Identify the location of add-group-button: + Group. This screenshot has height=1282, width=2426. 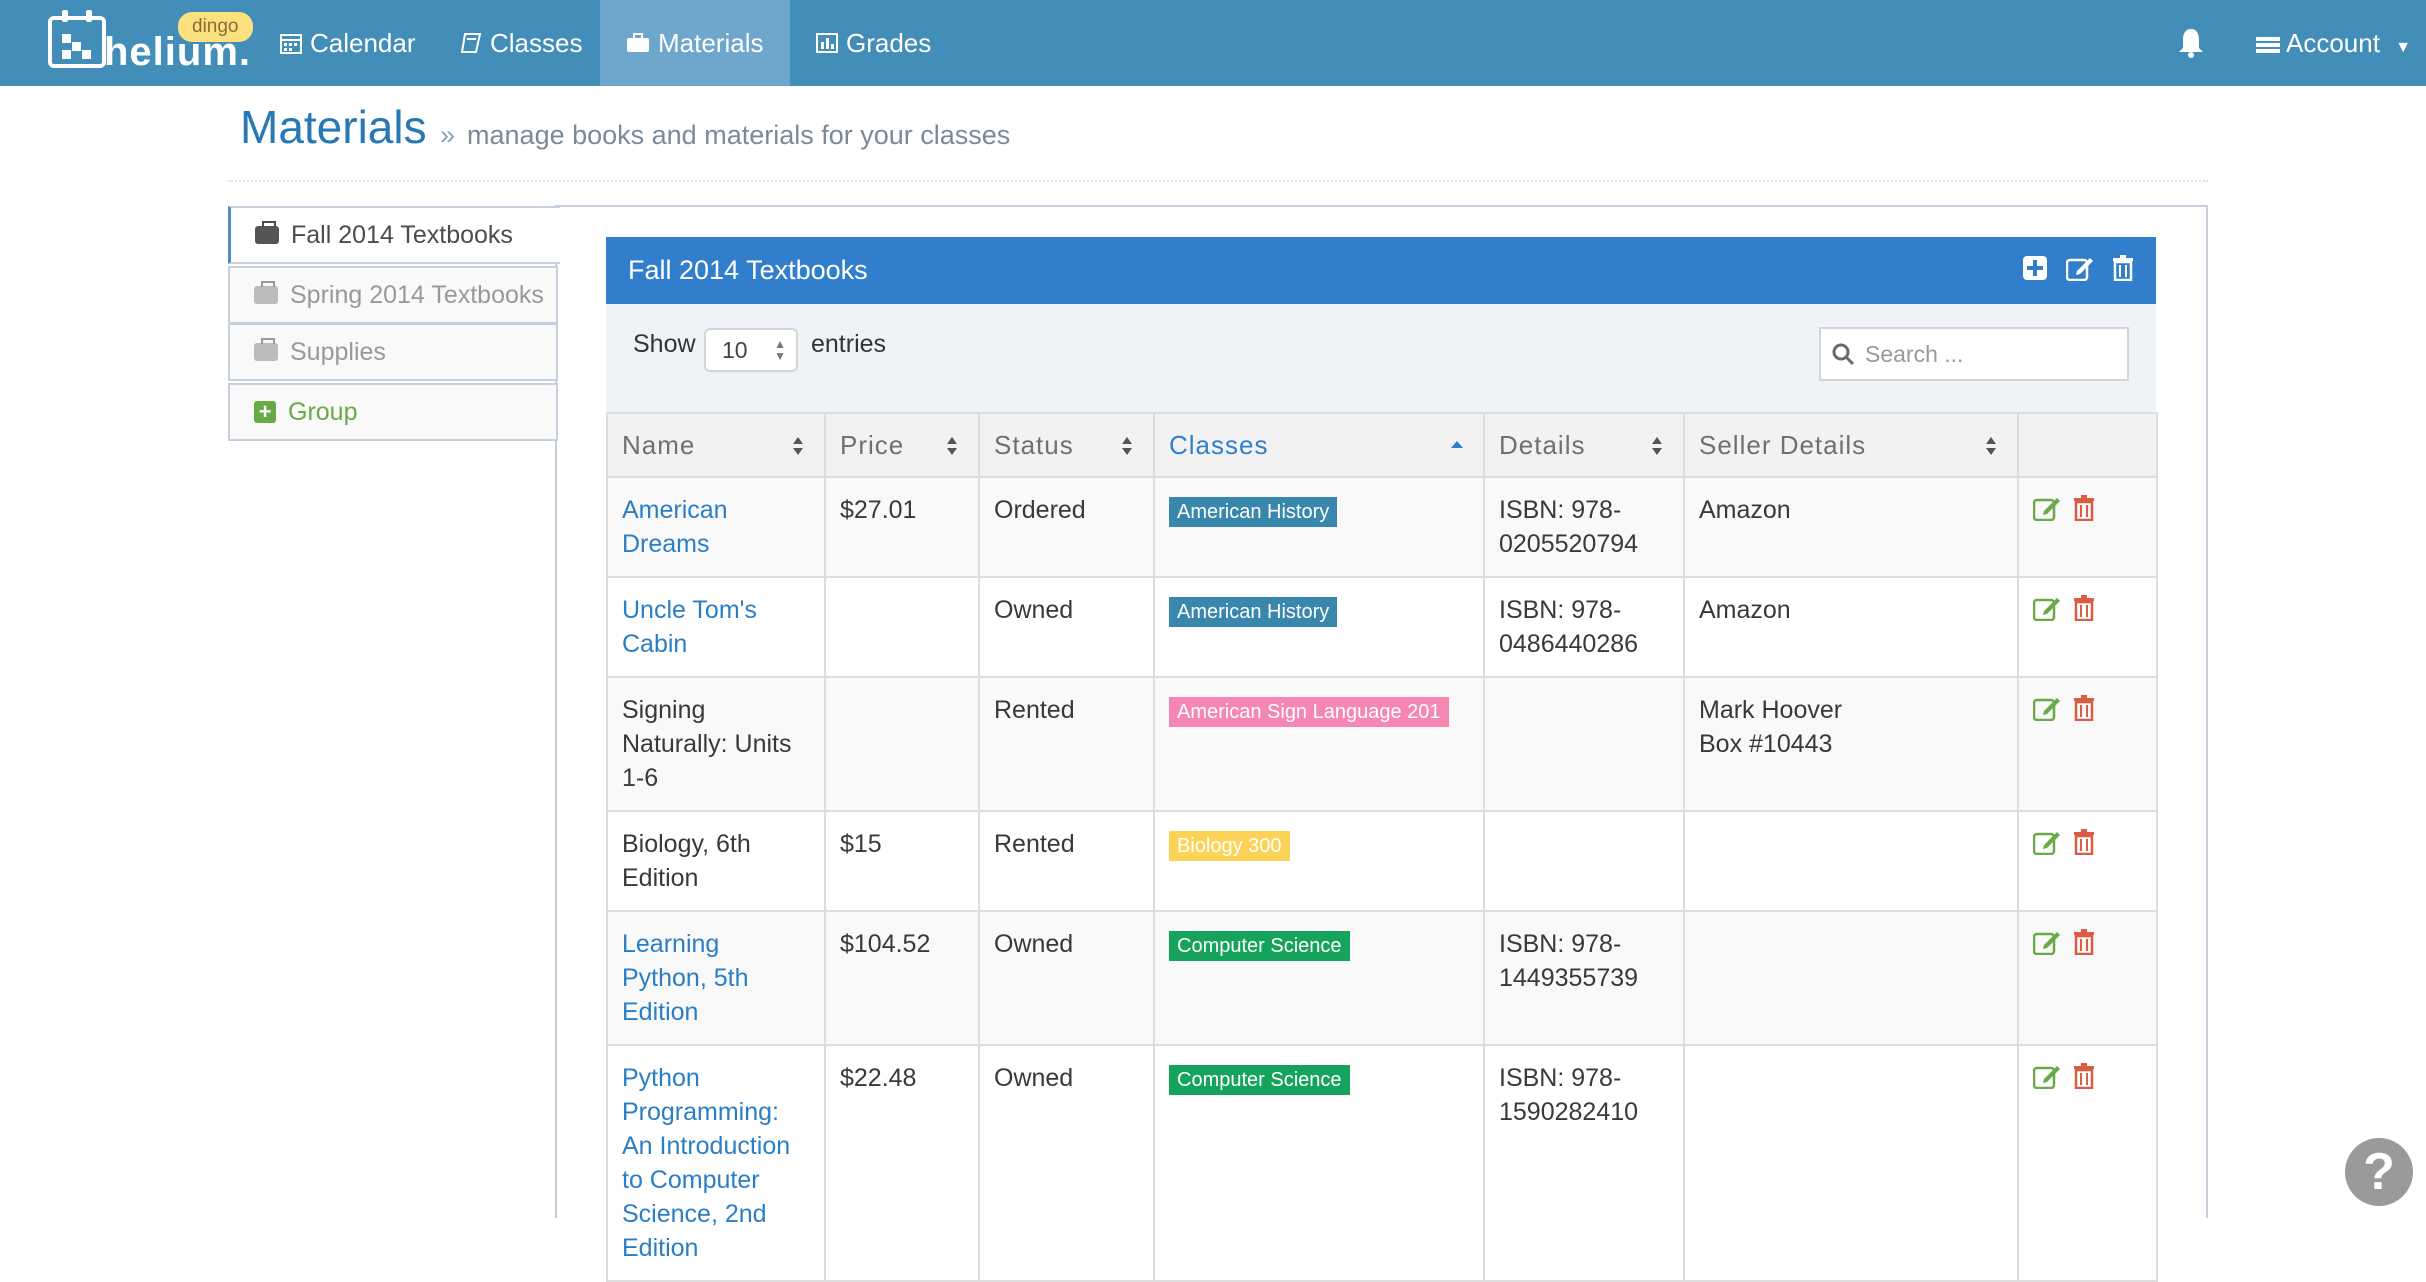
(393, 412).